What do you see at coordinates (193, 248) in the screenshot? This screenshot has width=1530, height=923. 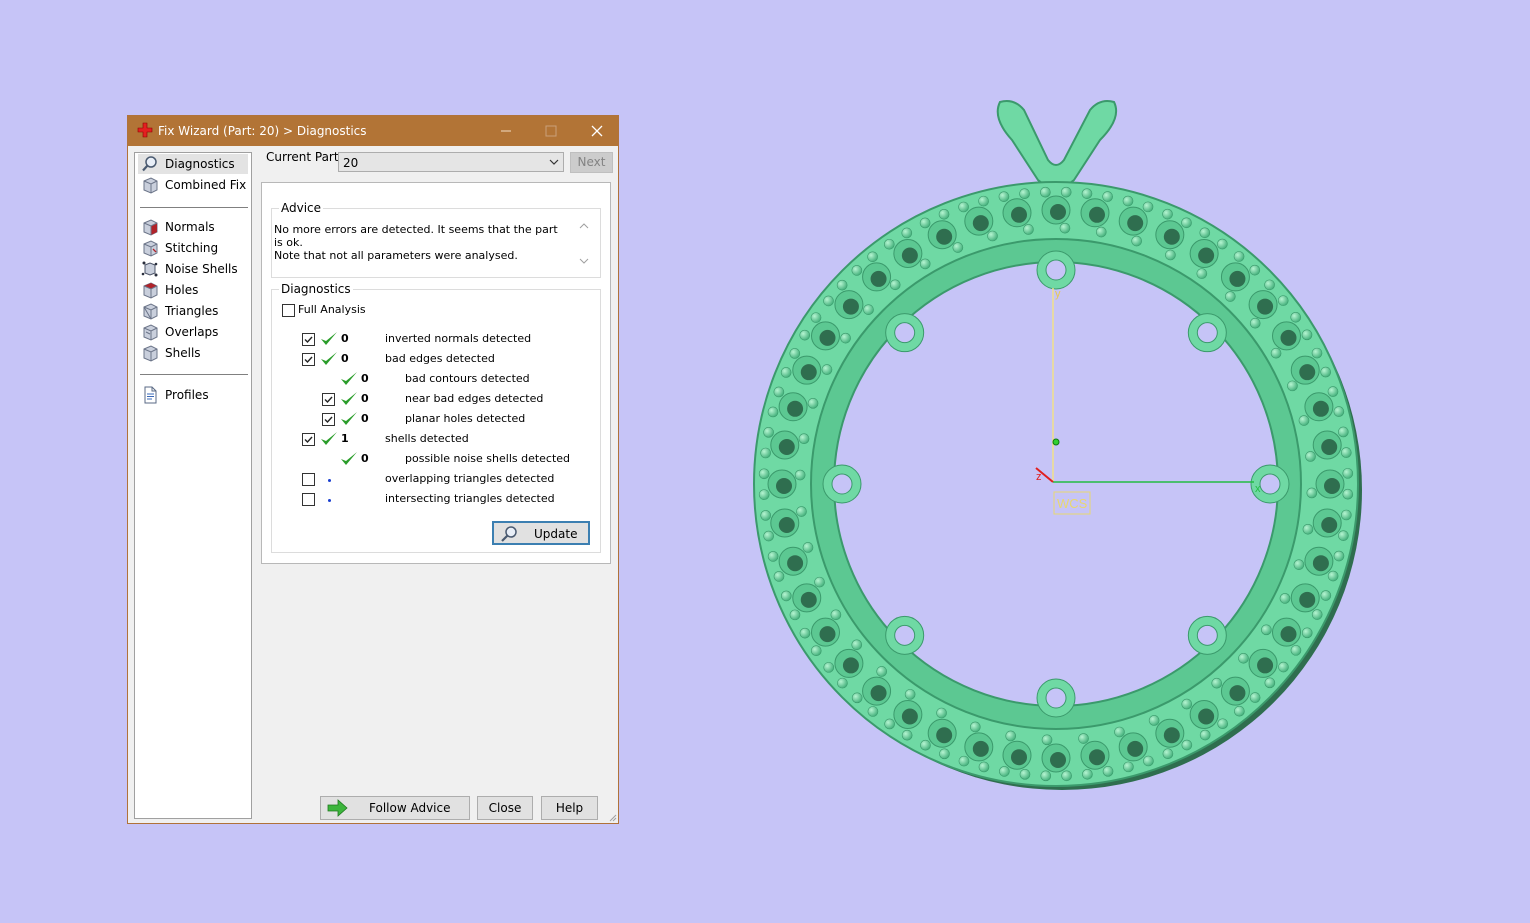 I see `nav-item-stitching: Stitching` at bounding box center [193, 248].